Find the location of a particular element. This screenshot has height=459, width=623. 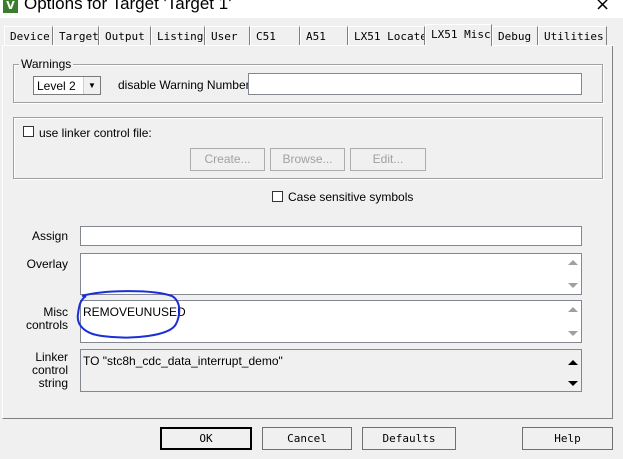

linker-control-string-value: TO "stc8h_cdc_data_interrupt_demo" is located at coordinates (183, 361).